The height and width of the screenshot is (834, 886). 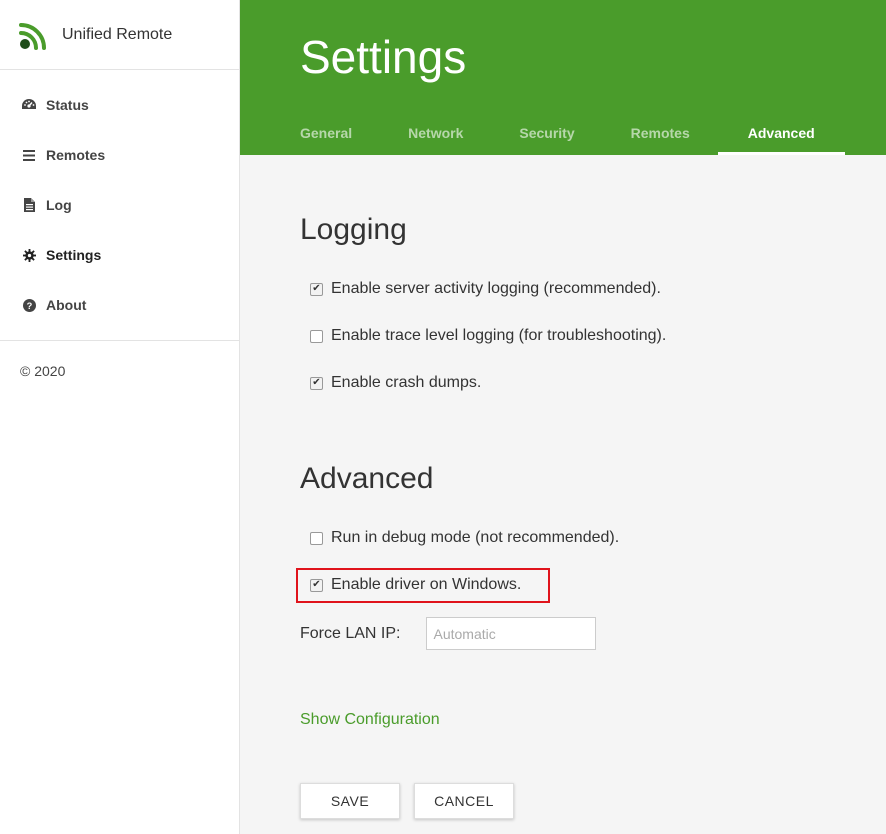 I want to click on debug-mode-checkbox, so click(x=316, y=538).